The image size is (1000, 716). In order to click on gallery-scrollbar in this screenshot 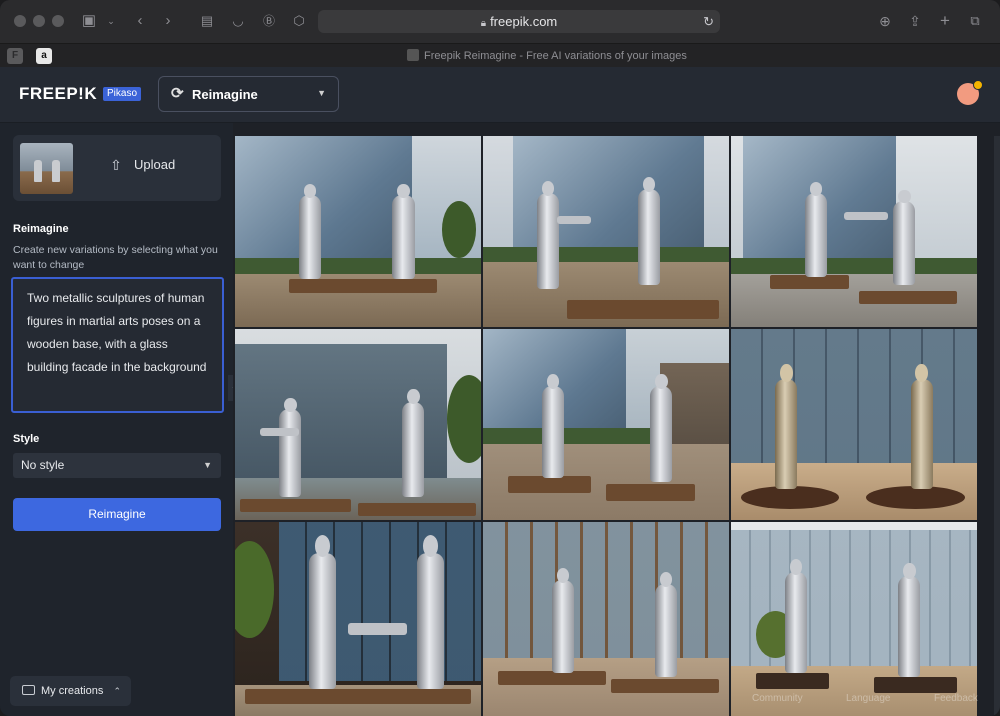, I will do `click(997, 426)`.